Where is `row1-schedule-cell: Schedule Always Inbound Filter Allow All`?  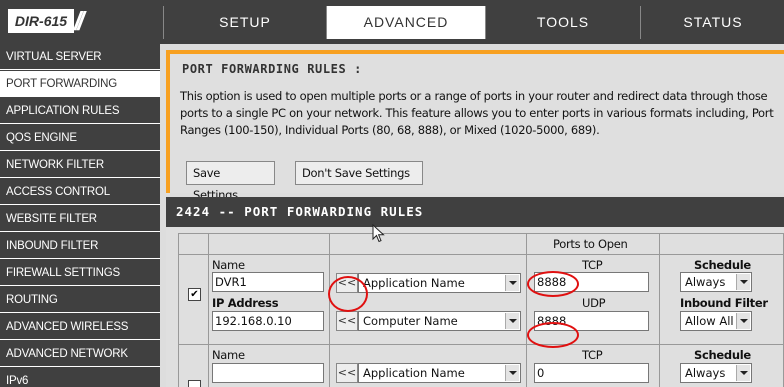
row1-schedule-cell: Schedule Always Inbound Filter Allow All is located at coordinates (721, 299).